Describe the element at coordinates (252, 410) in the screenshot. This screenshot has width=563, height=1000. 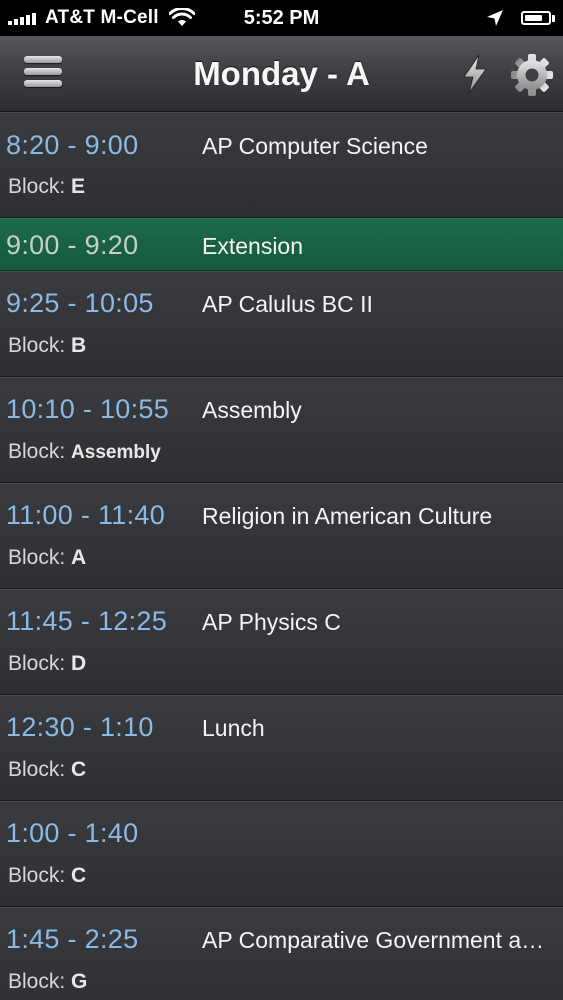
I see `class-name: Assembly` at that location.